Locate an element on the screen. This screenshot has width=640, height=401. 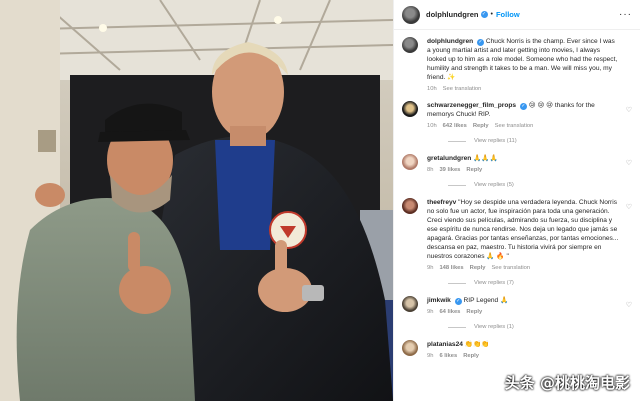
view-replies-button: View replies (1) is located at coordinates (540, 327).